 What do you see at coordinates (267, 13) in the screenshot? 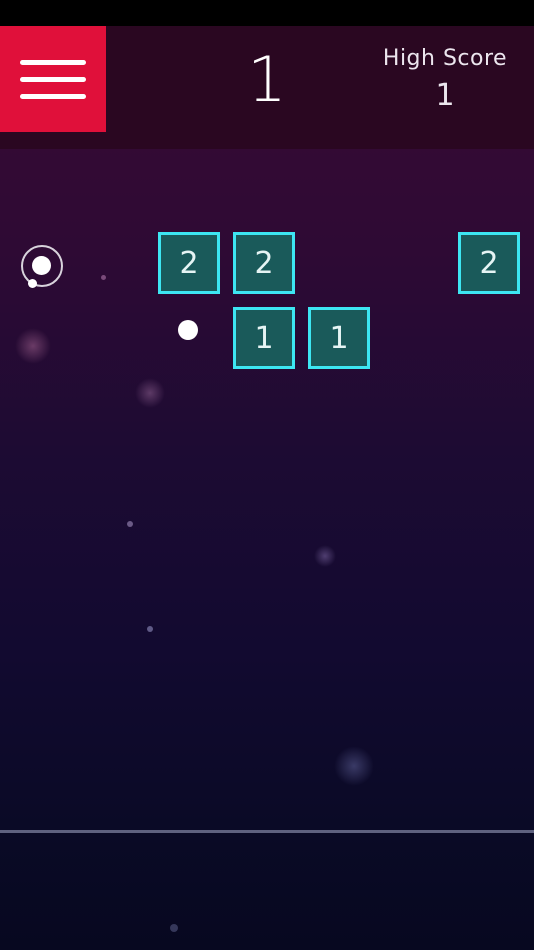
I see `status-bar` at bounding box center [267, 13].